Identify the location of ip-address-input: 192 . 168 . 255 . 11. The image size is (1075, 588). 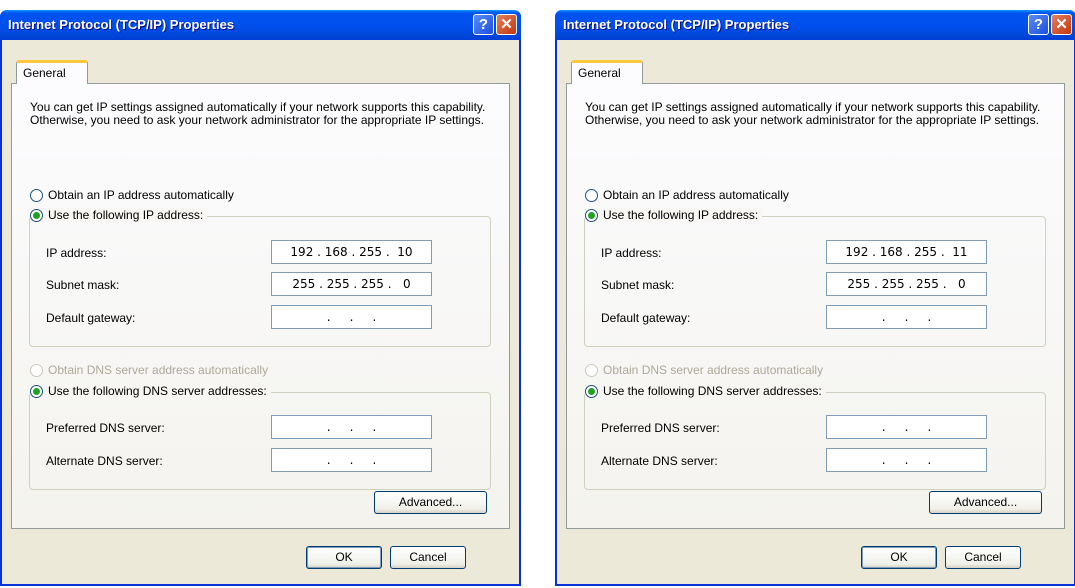
(906, 252).